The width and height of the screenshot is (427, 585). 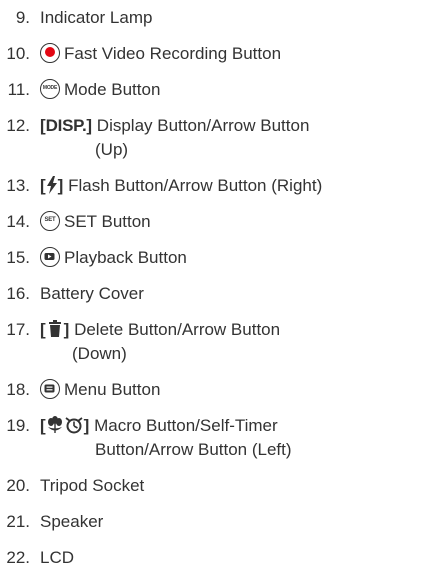 I want to click on item-label: Fast Video Recording Button, so click(x=173, y=53).